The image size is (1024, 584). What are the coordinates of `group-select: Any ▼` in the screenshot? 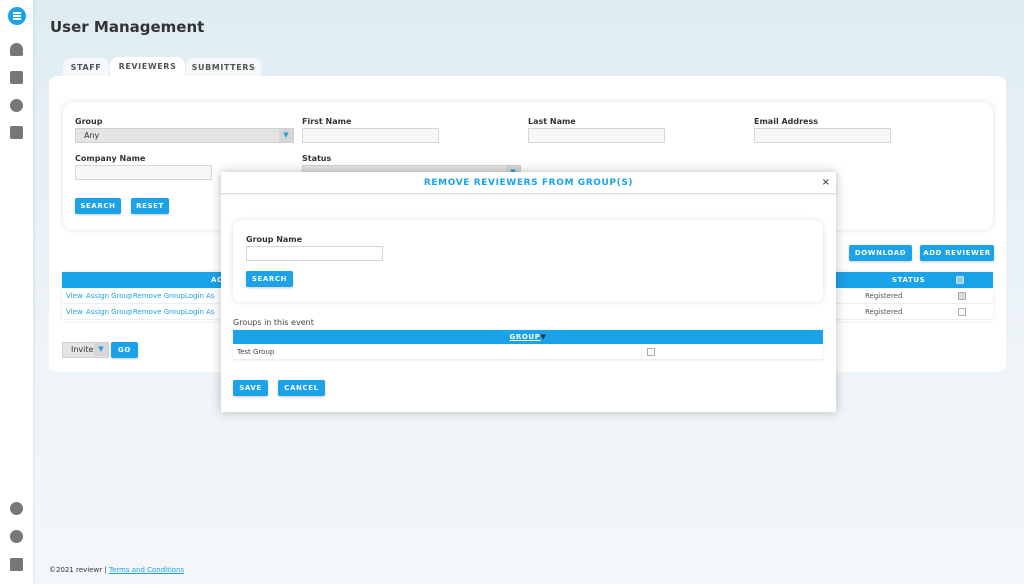 It's located at (184, 135).